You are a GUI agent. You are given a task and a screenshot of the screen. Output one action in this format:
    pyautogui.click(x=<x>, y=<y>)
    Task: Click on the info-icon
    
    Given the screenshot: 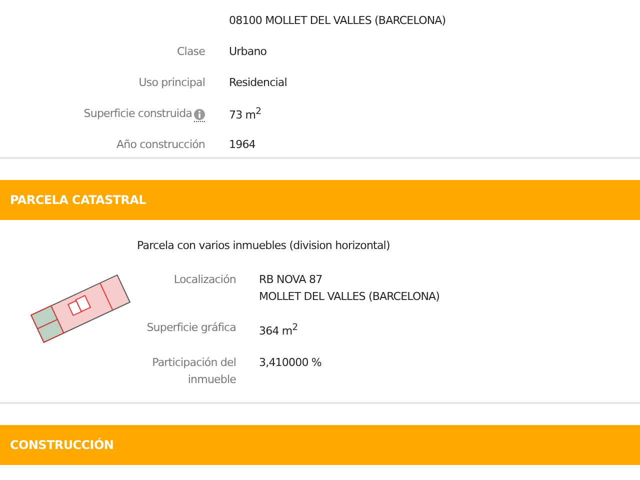 What is the action you would take?
    pyautogui.click(x=199, y=115)
    